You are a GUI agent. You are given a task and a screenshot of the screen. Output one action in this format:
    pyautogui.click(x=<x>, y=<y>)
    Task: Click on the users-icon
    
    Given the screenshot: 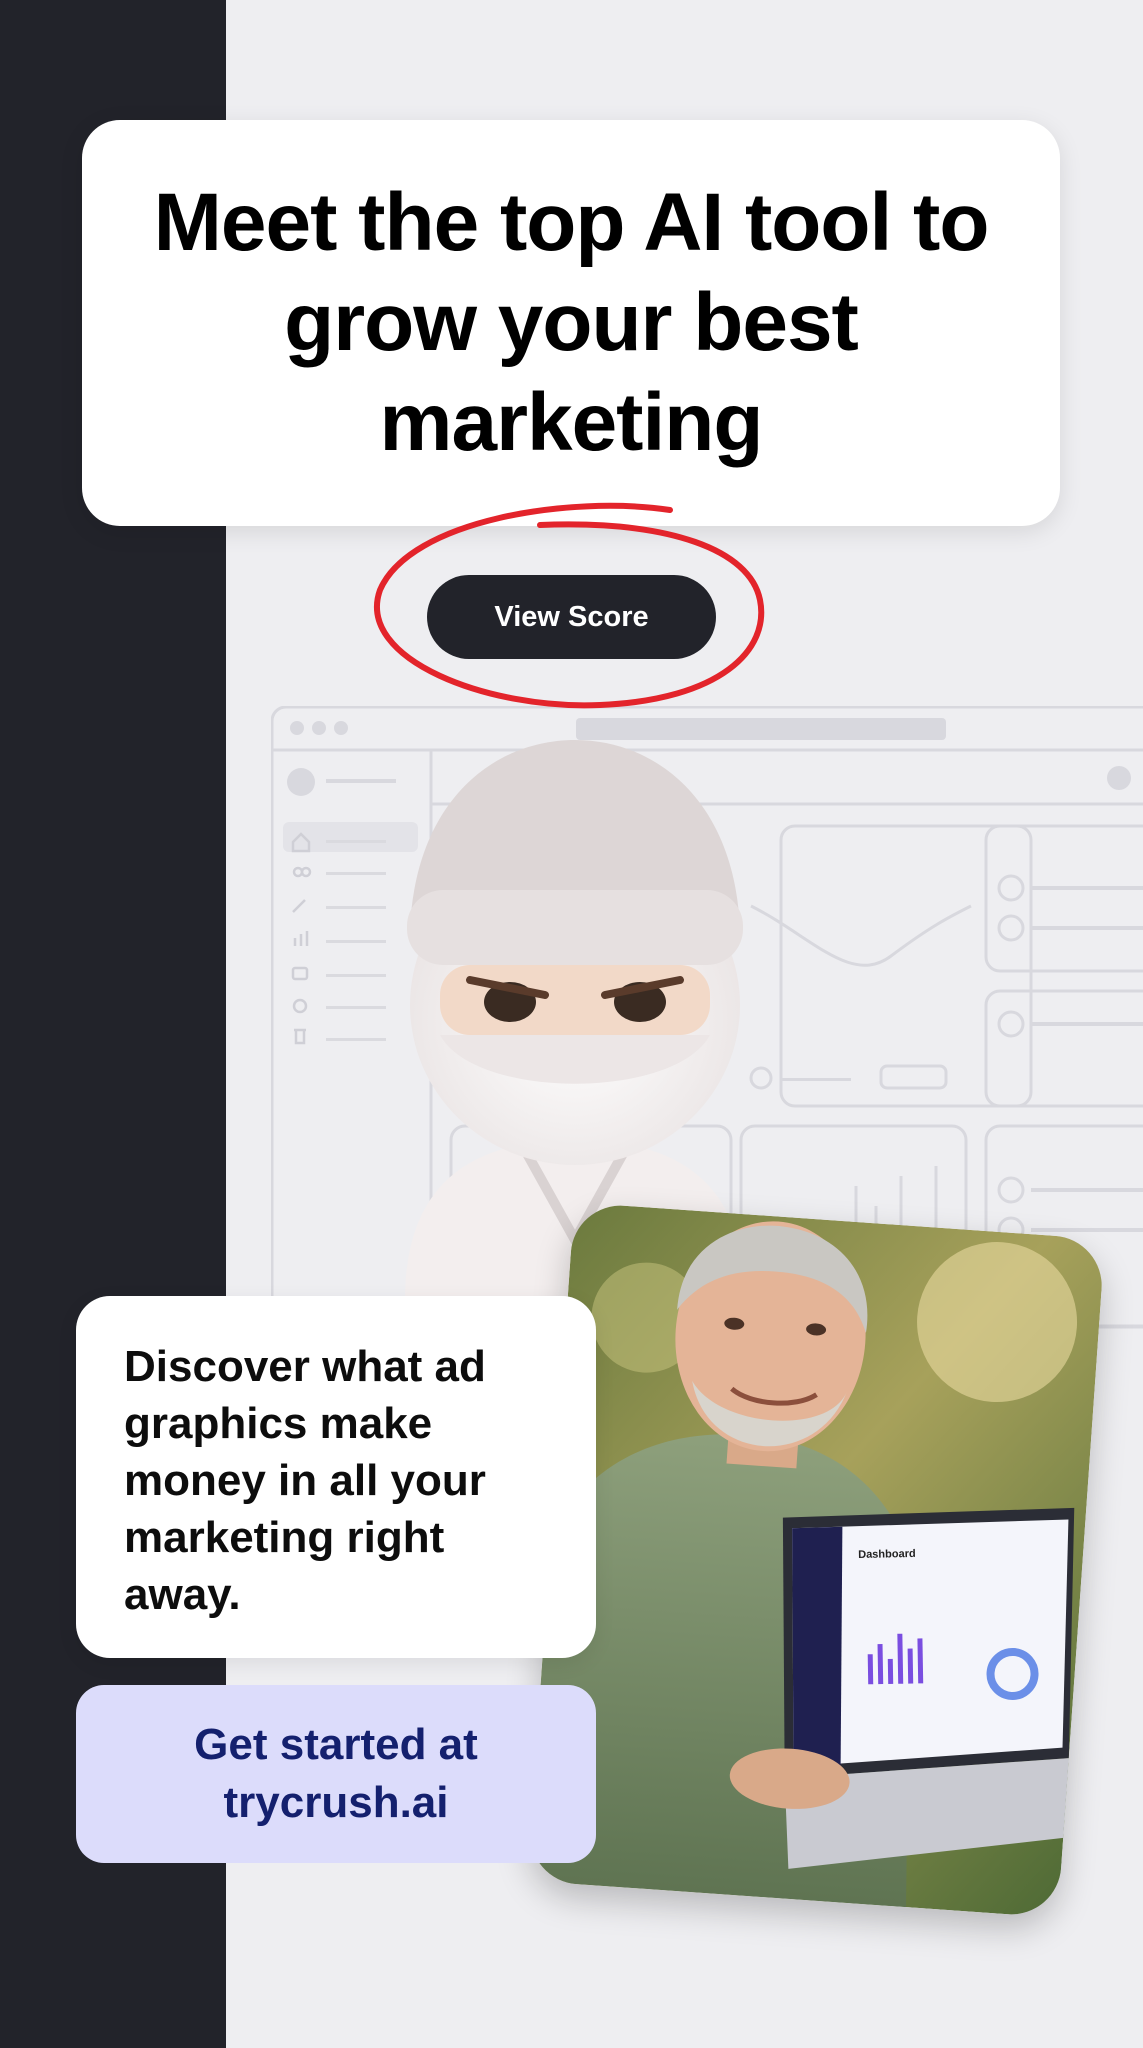 What is the action you would take?
    pyautogui.click(x=302, y=872)
    